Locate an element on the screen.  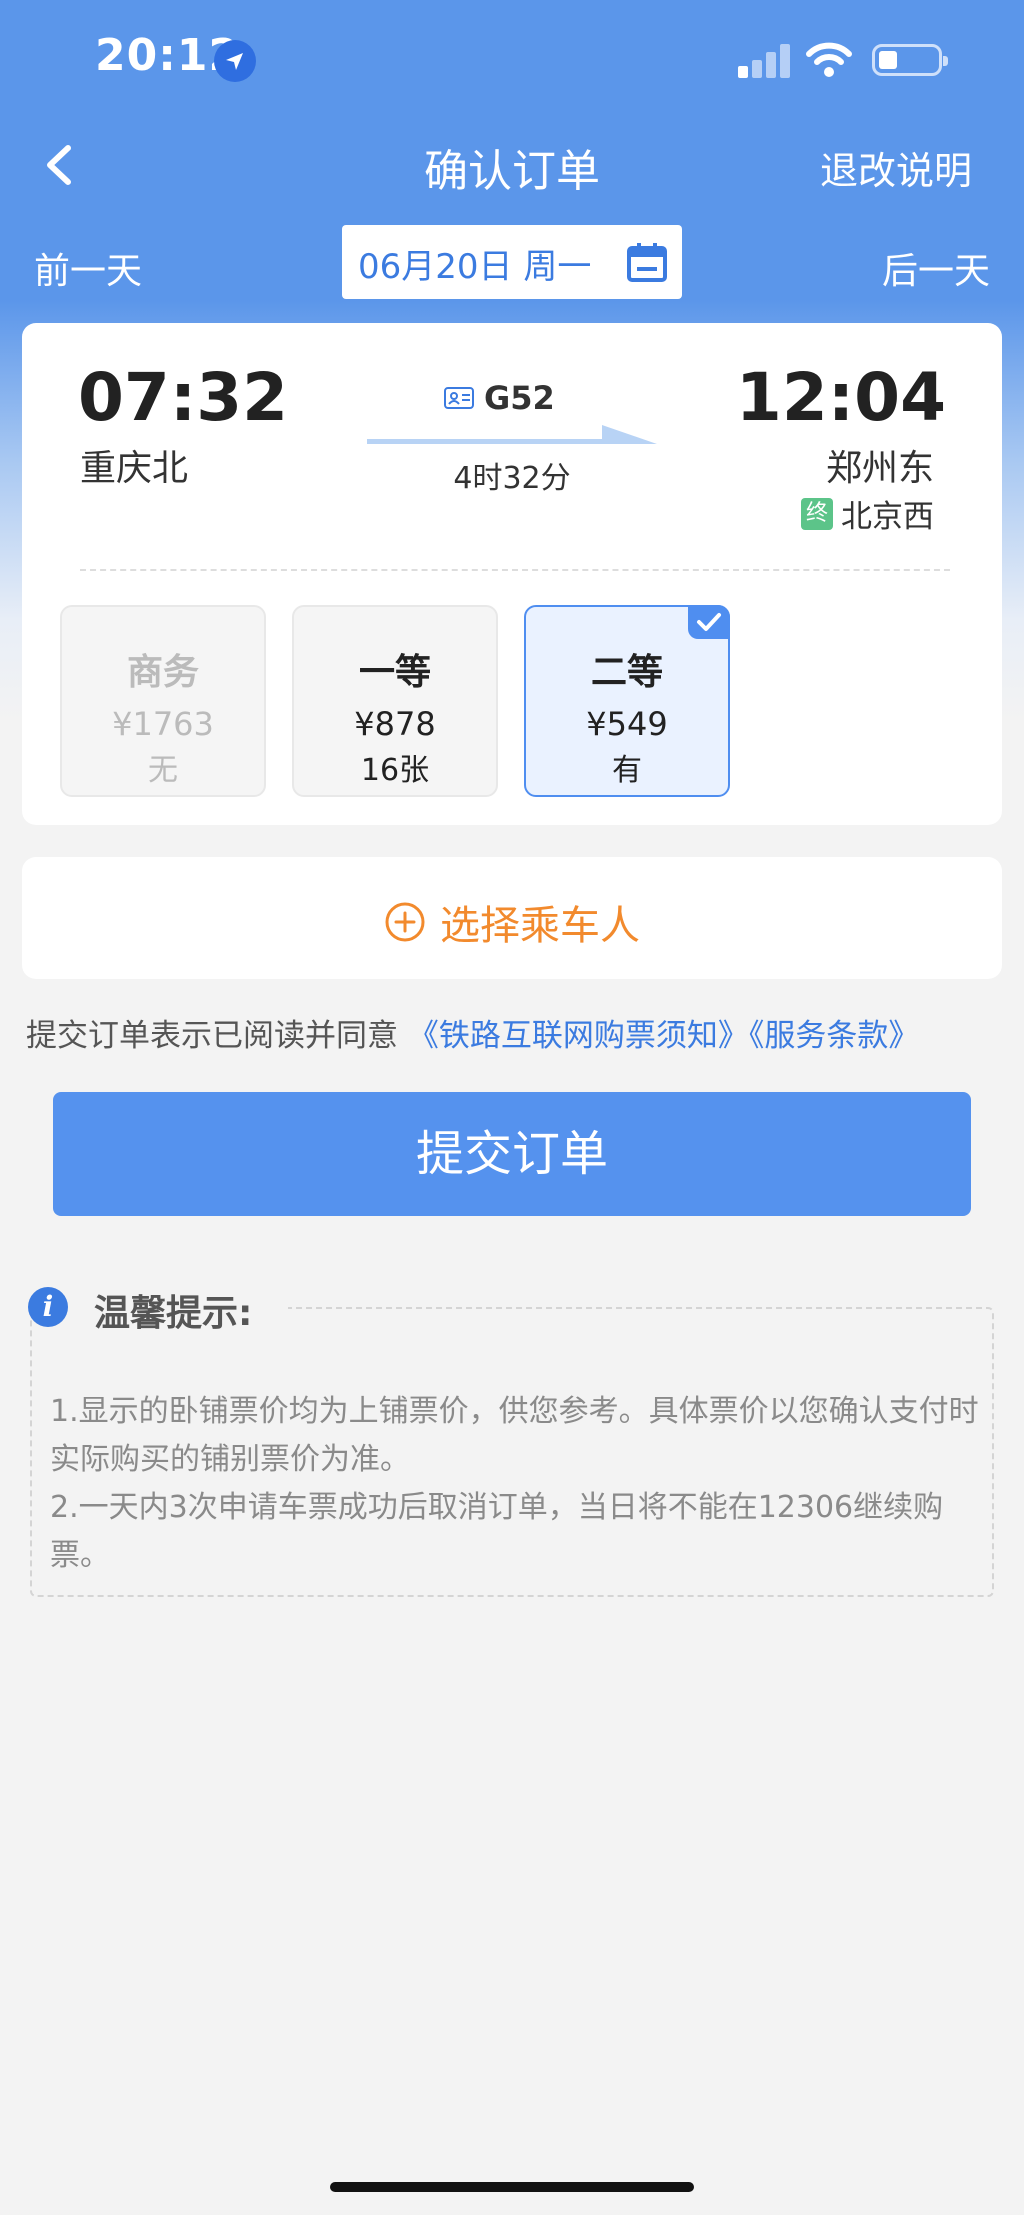
terminal-station: 终 北京西 is located at coordinates (867, 513).